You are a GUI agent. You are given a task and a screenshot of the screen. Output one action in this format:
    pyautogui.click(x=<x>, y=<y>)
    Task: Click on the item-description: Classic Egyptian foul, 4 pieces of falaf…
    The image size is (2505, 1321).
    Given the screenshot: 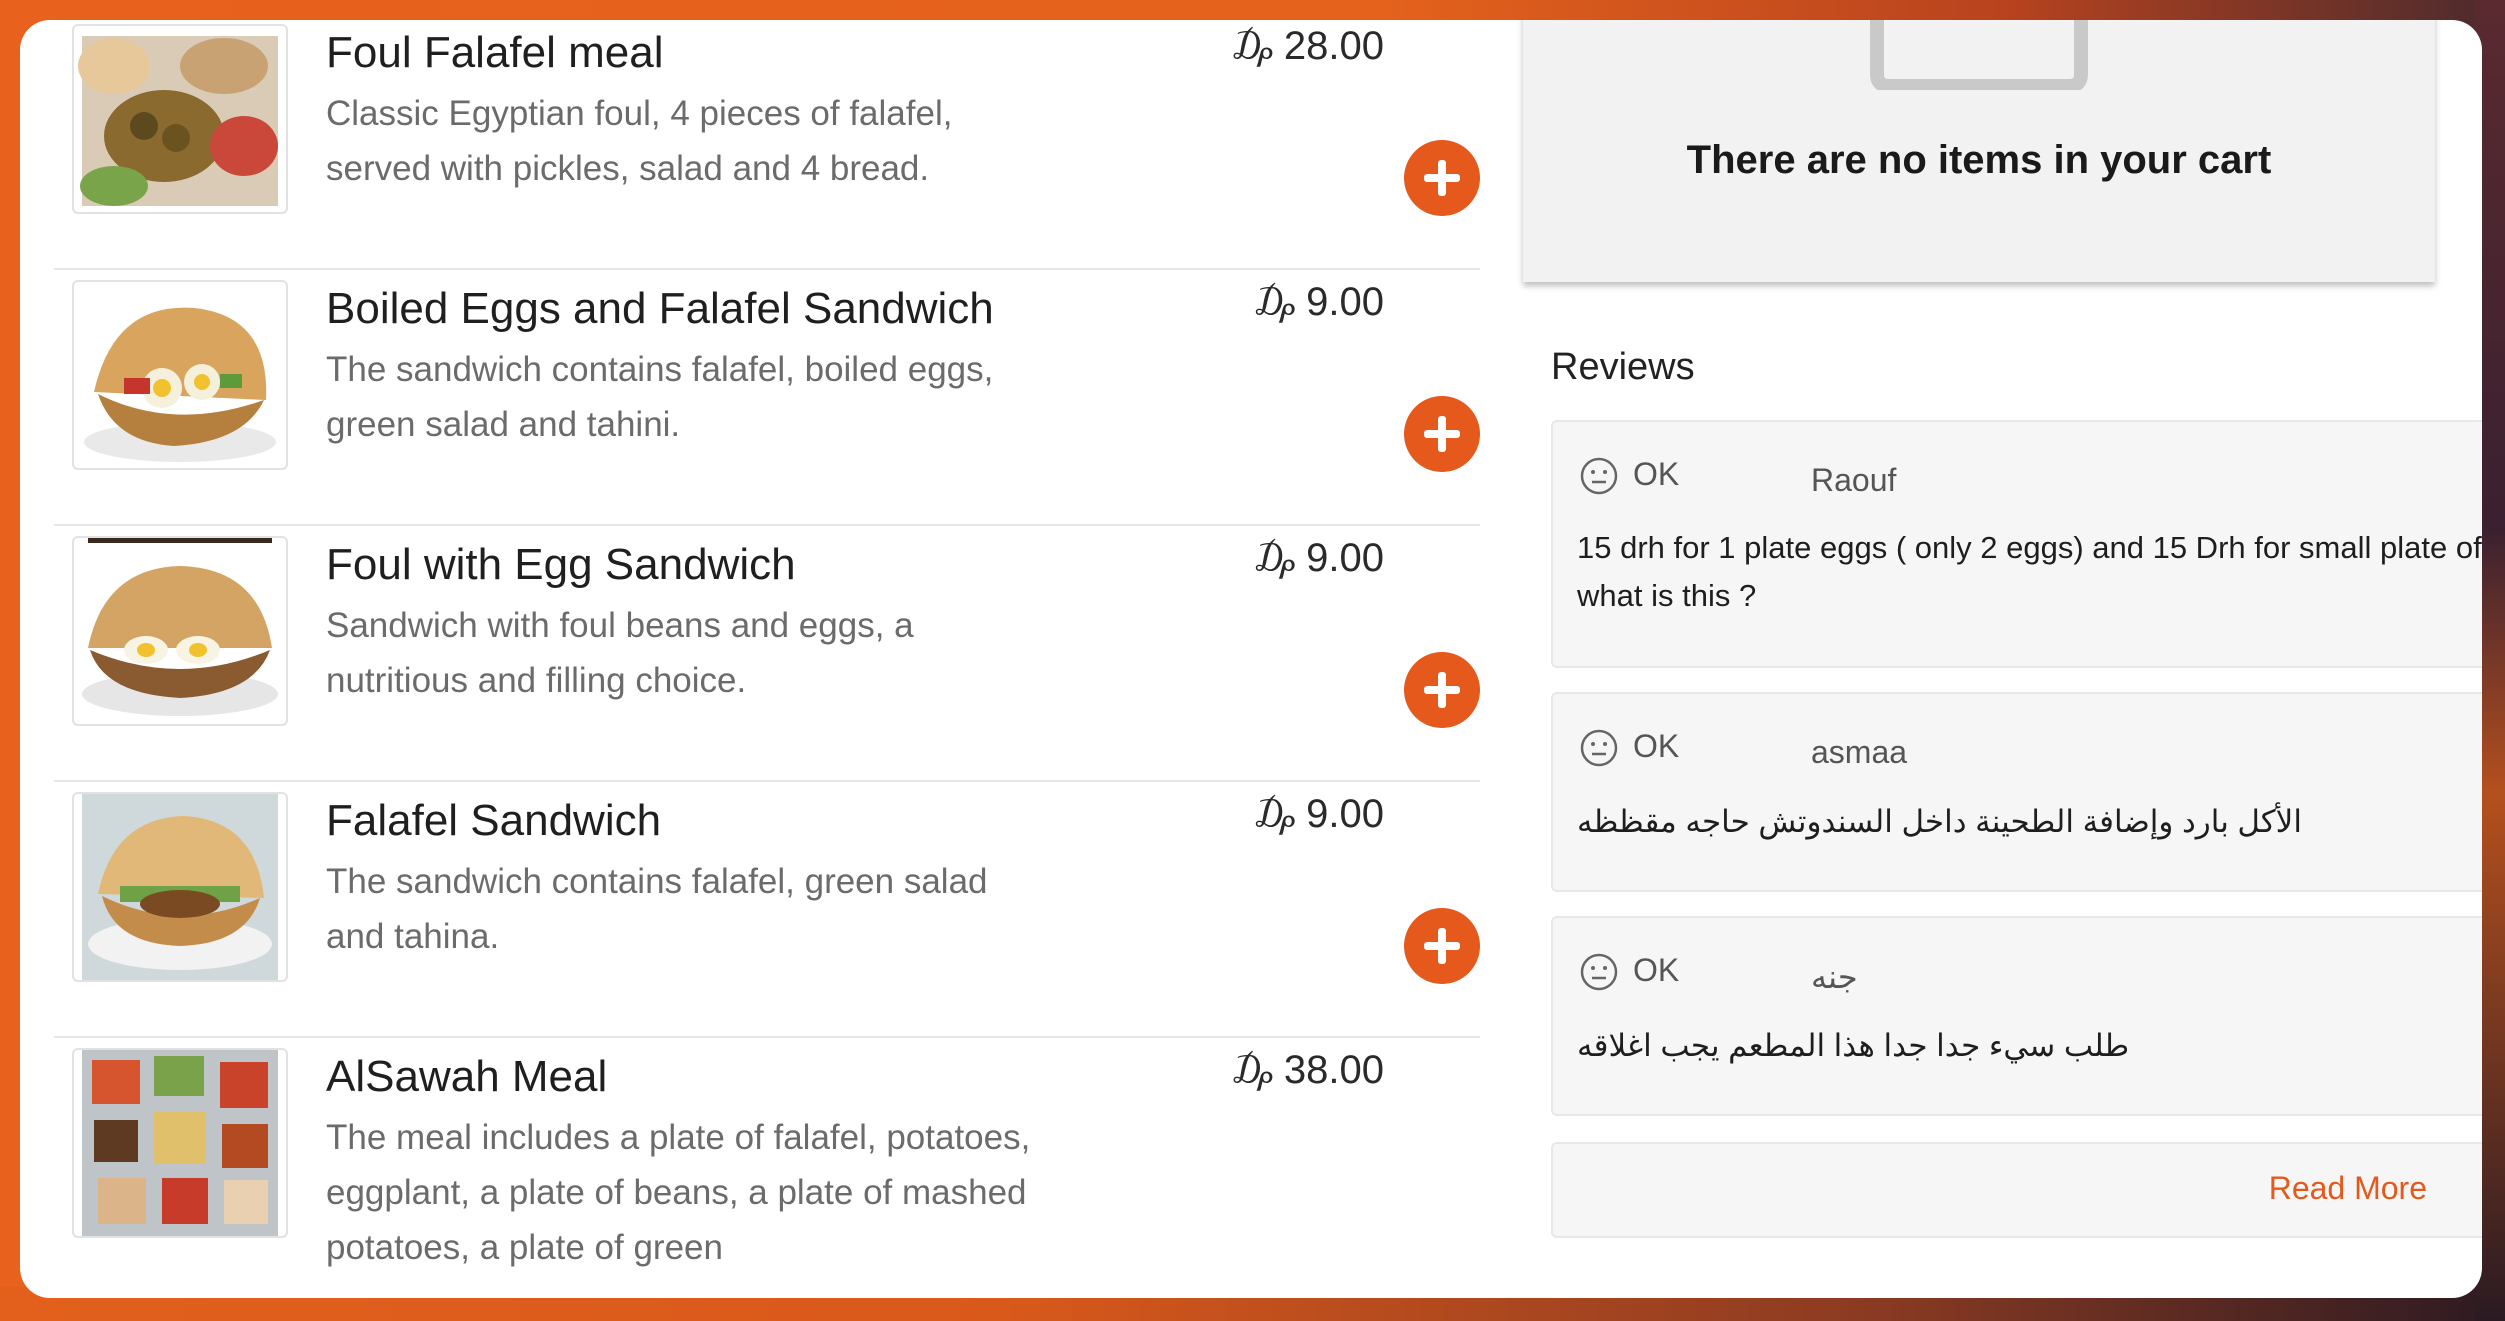 What is the action you would take?
    pyautogui.click(x=639, y=141)
    